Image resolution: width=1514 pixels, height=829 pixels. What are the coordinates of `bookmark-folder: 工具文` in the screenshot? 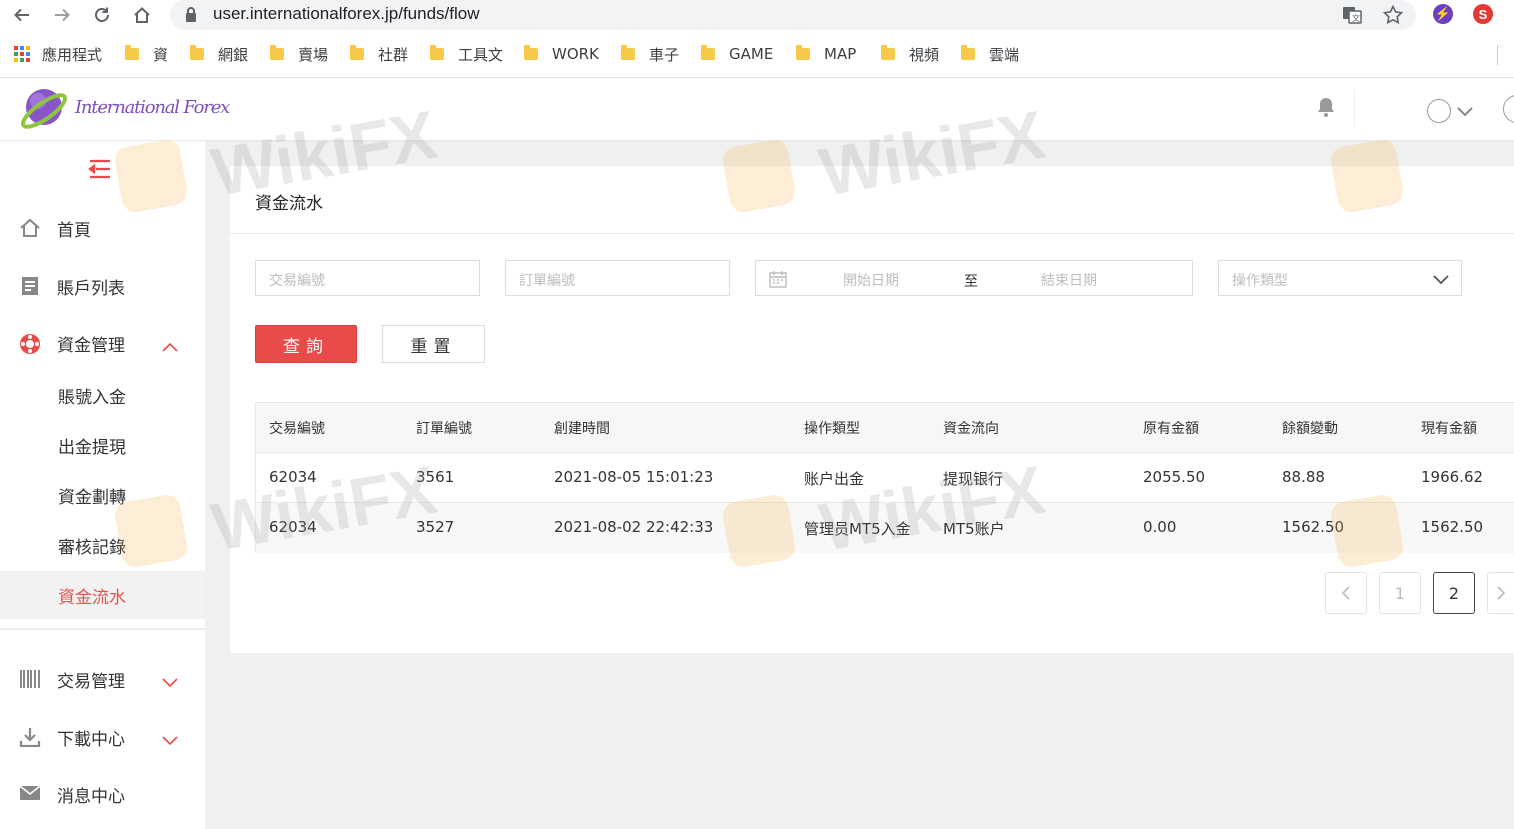 It's located at (466, 54).